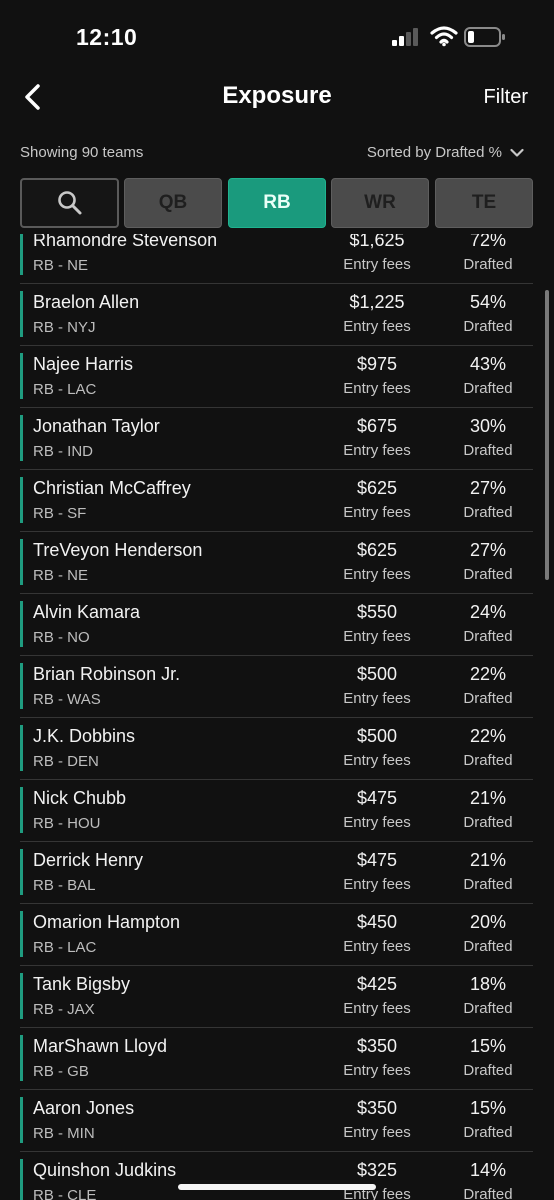 This screenshot has width=554, height=1200. I want to click on tab-rb: RB, so click(277, 203).